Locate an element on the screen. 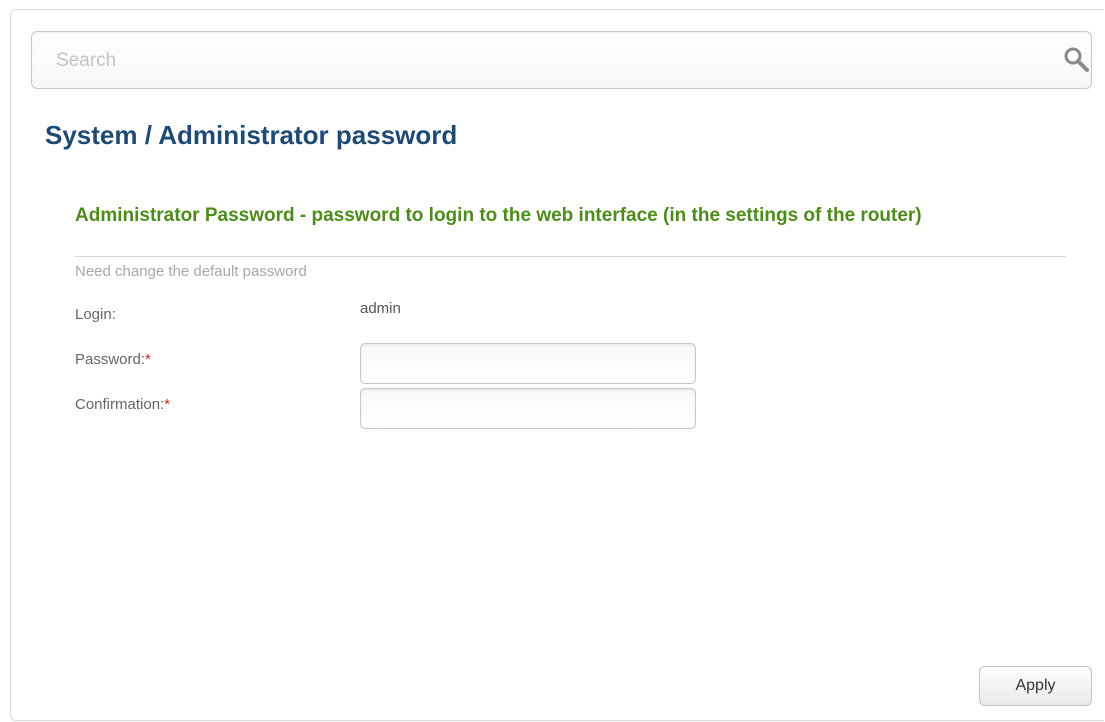 This screenshot has height=722, width=1105. password-label-text: Password: is located at coordinates (110, 359).